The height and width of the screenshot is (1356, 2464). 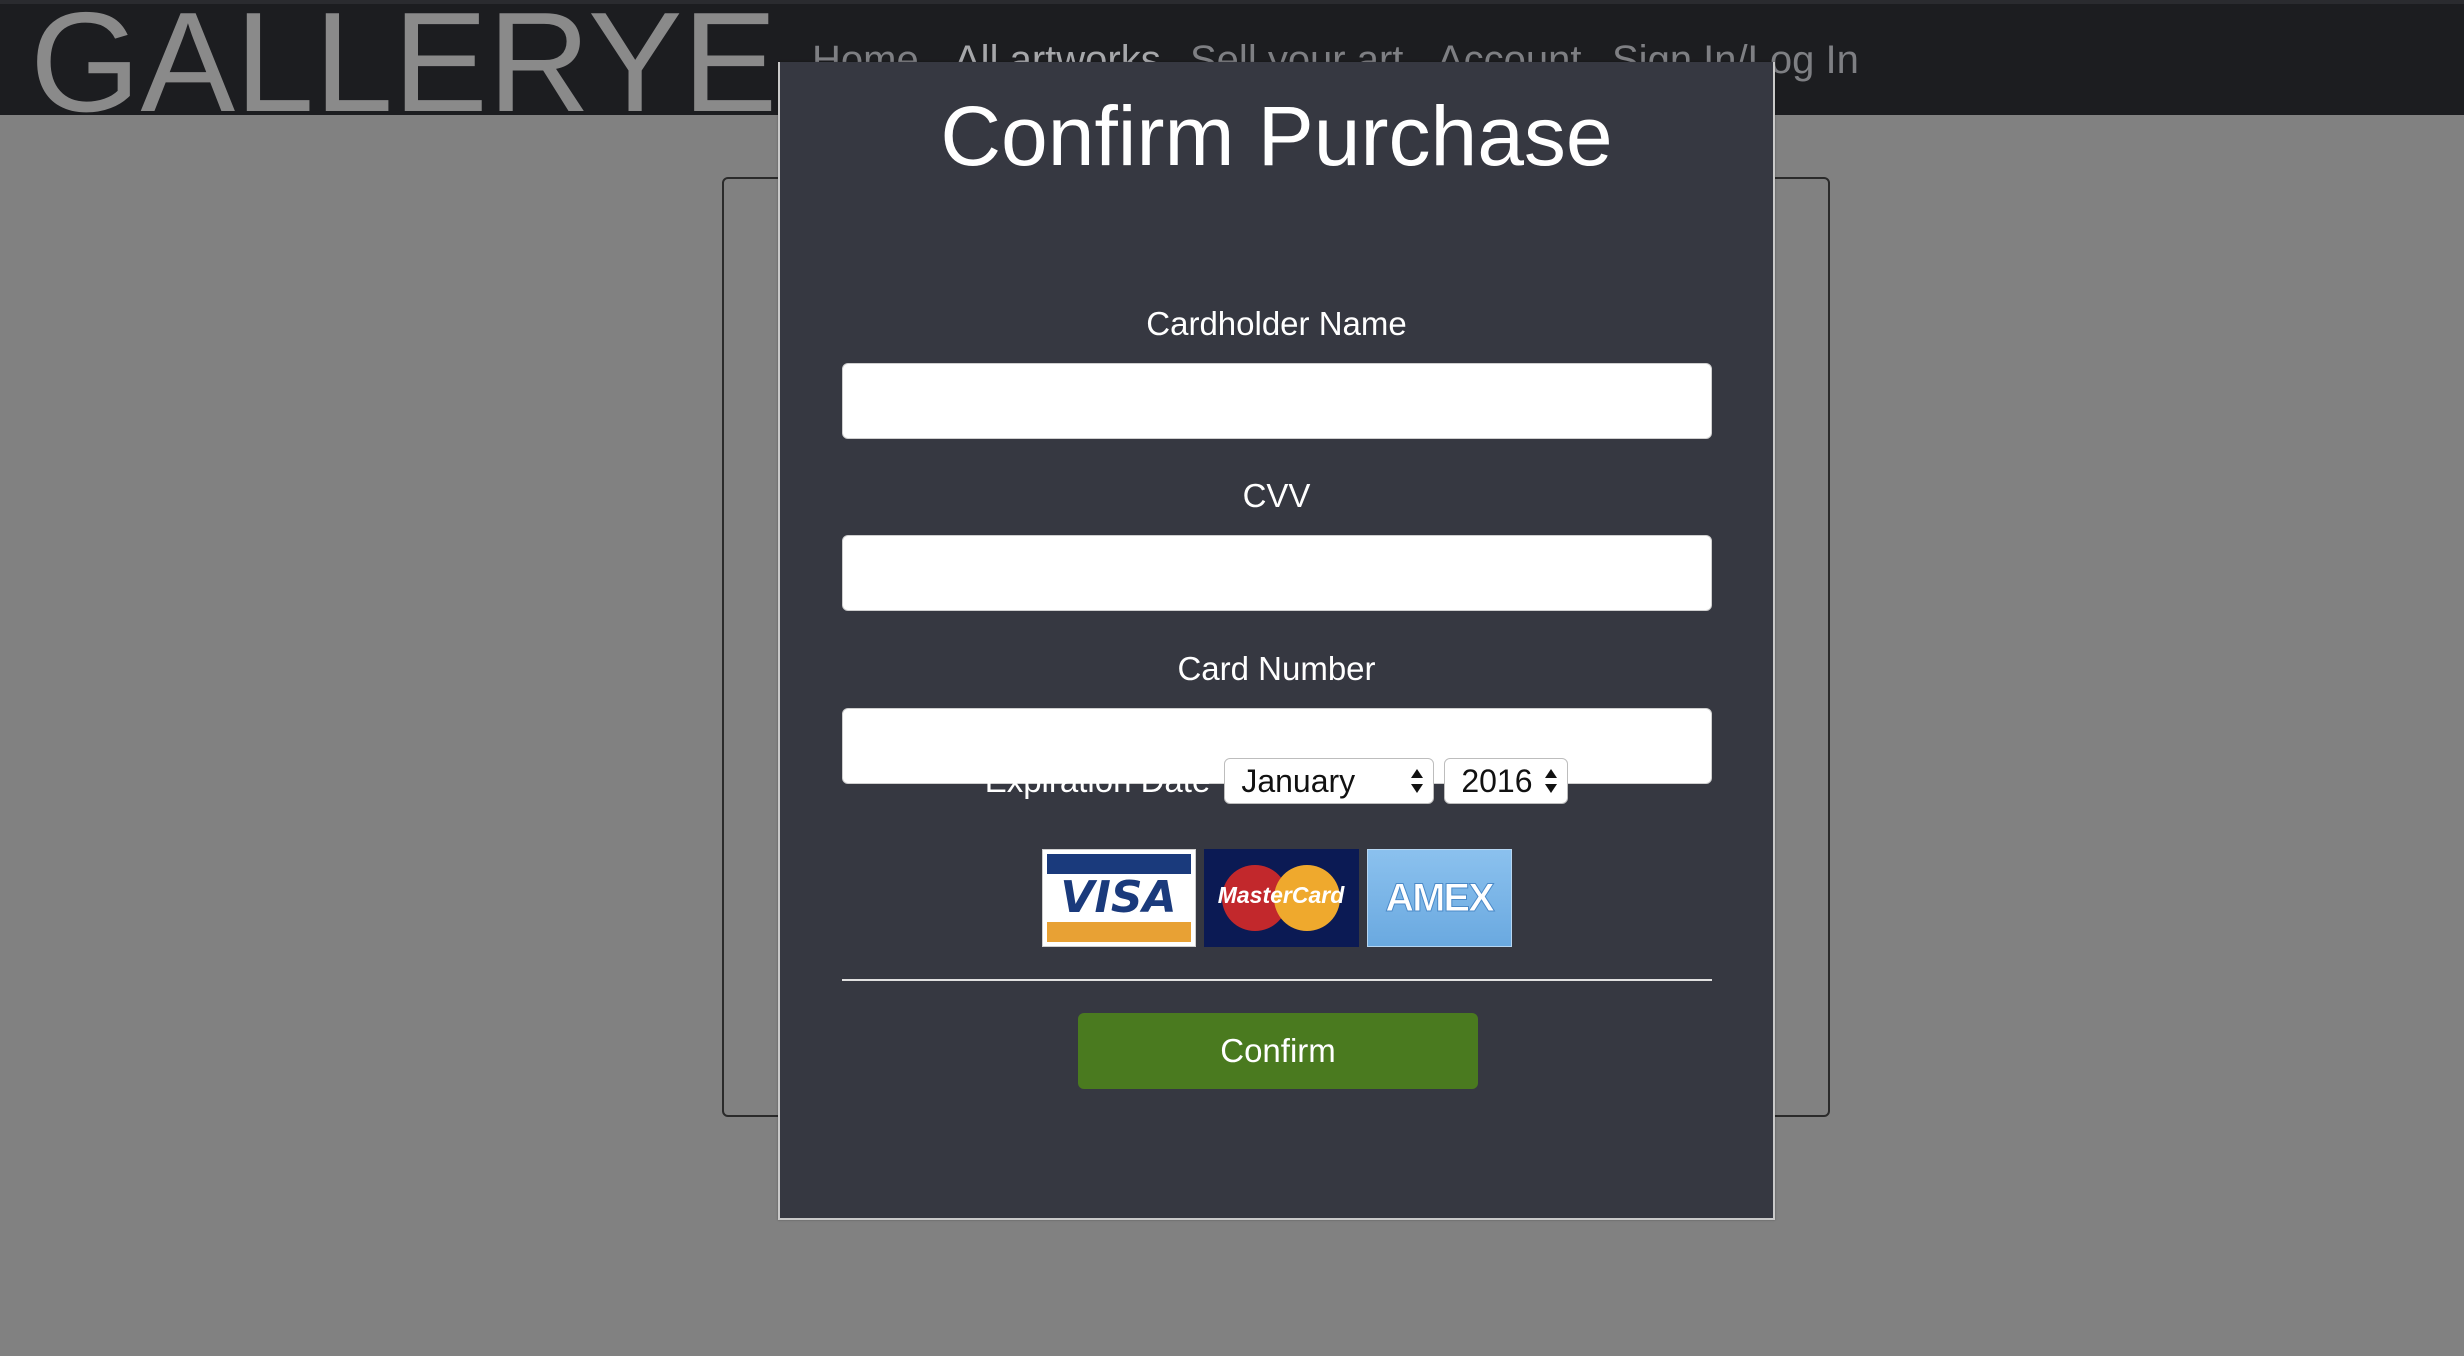 I want to click on month-select: January, so click(x=1329, y=781).